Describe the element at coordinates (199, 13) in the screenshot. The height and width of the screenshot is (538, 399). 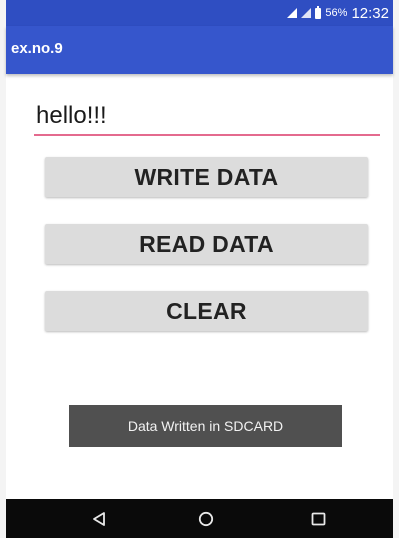
I see `status-bar: 56% 12:32` at that location.